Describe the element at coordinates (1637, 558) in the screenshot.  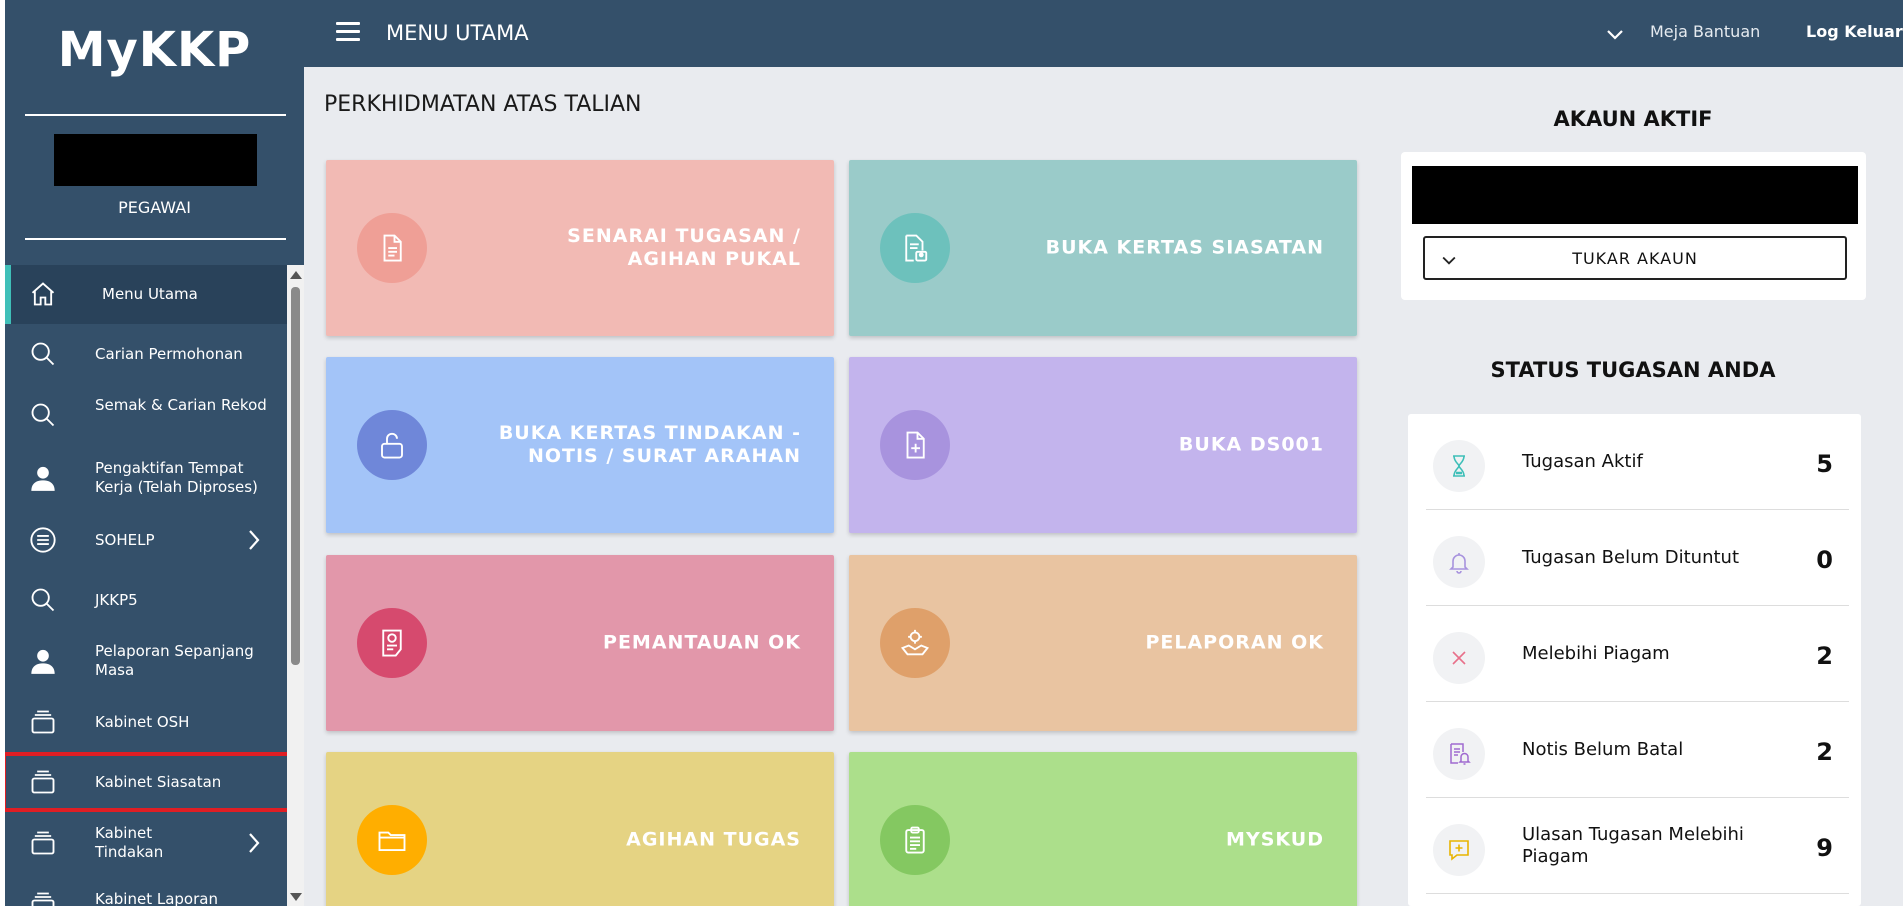
I see `status-row-tugasan-belum-dituntut: Tugasan Belum Dituntut 0` at that location.